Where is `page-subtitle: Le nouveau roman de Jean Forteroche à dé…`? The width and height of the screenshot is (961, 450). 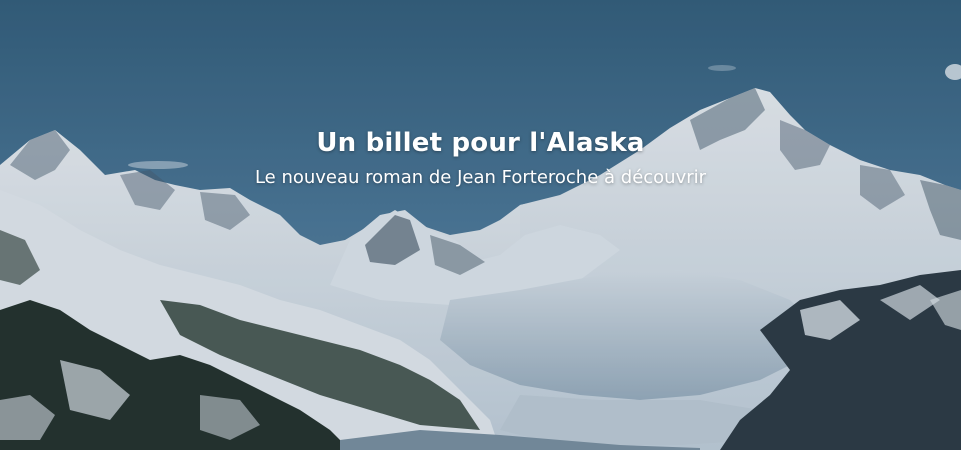 page-subtitle: Le nouveau roman de Jean Forteroche à dé… is located at coordinates (480, 177).